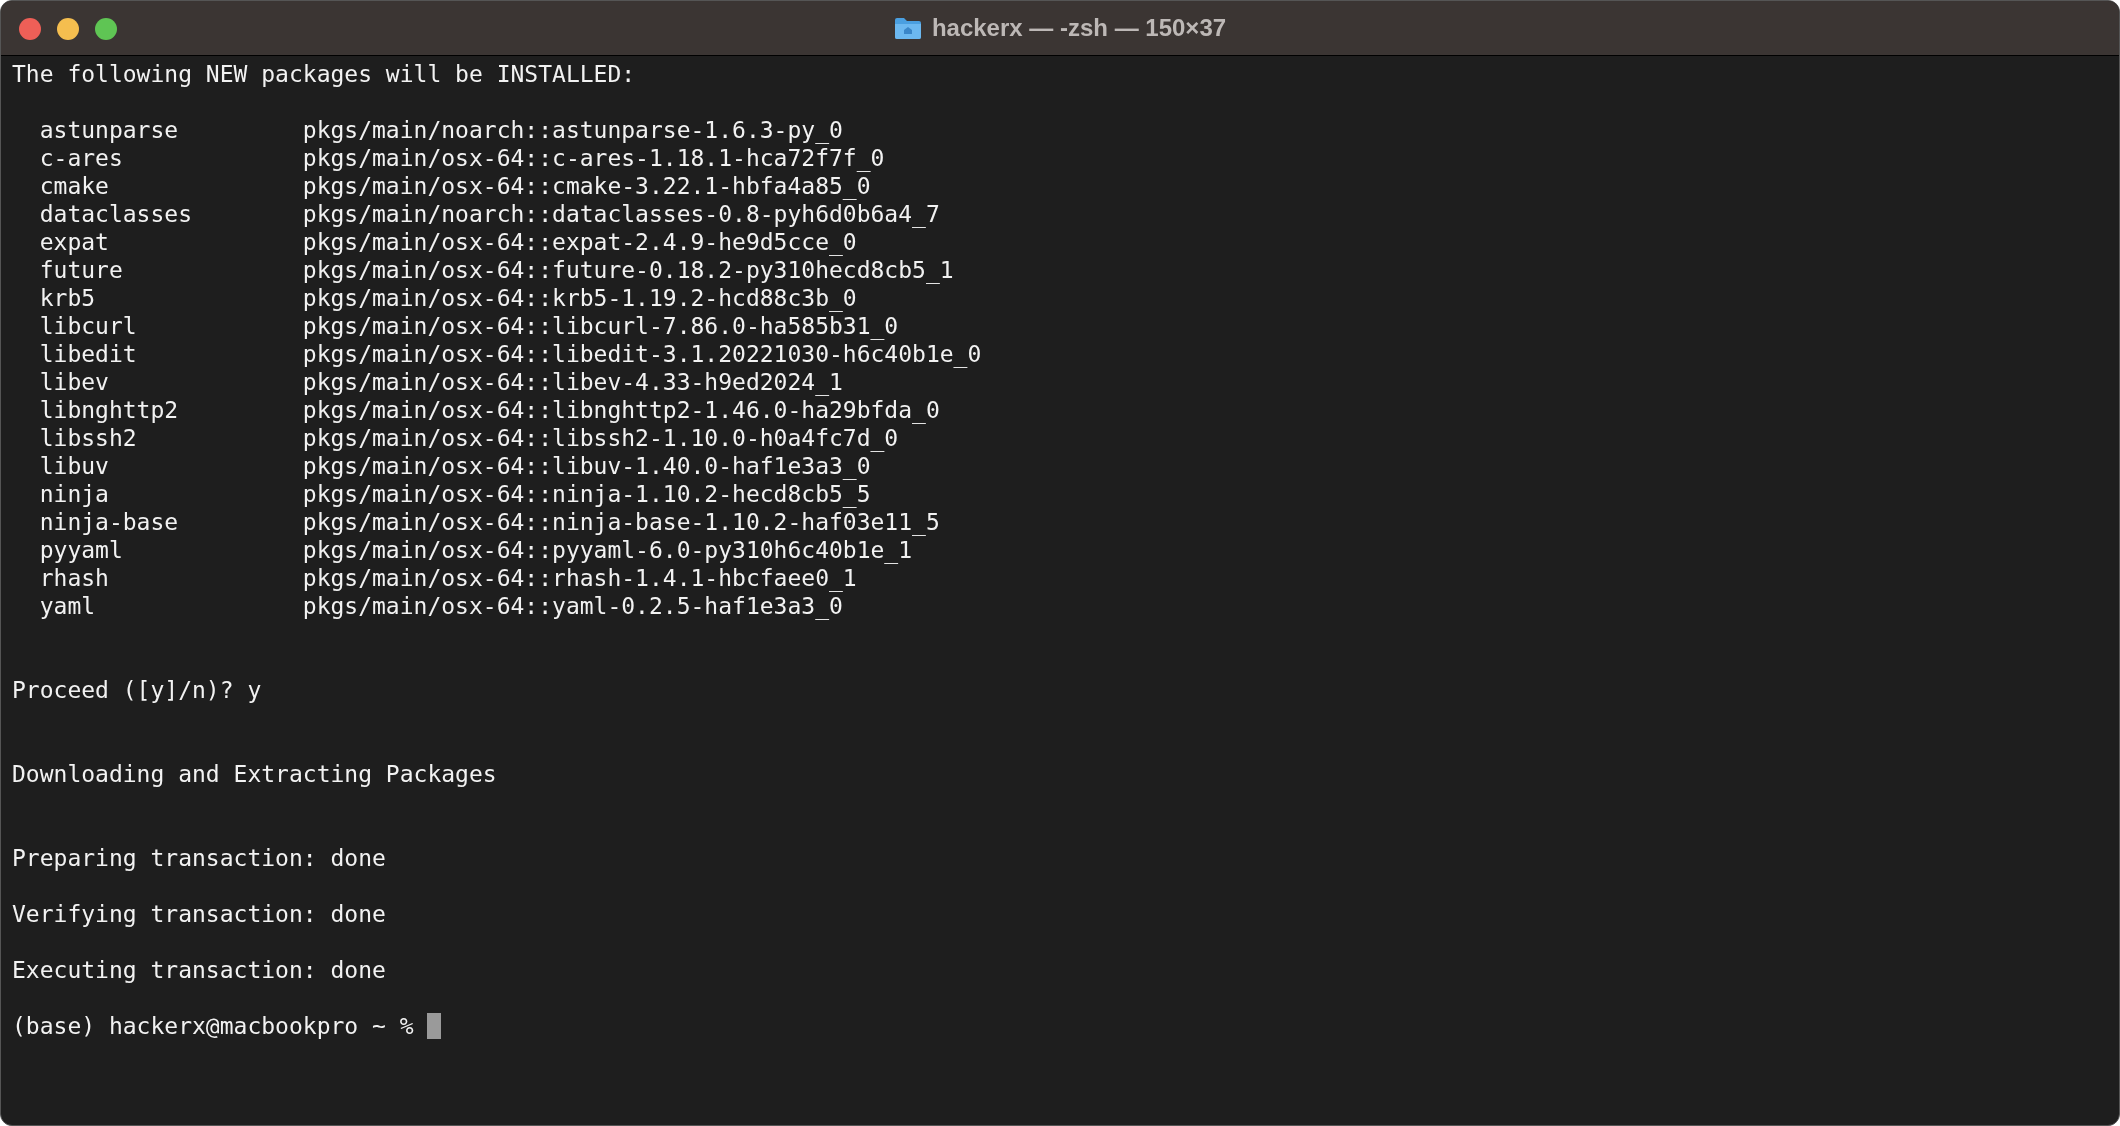  I want to click on package-name: yaml, so click(67, 605).